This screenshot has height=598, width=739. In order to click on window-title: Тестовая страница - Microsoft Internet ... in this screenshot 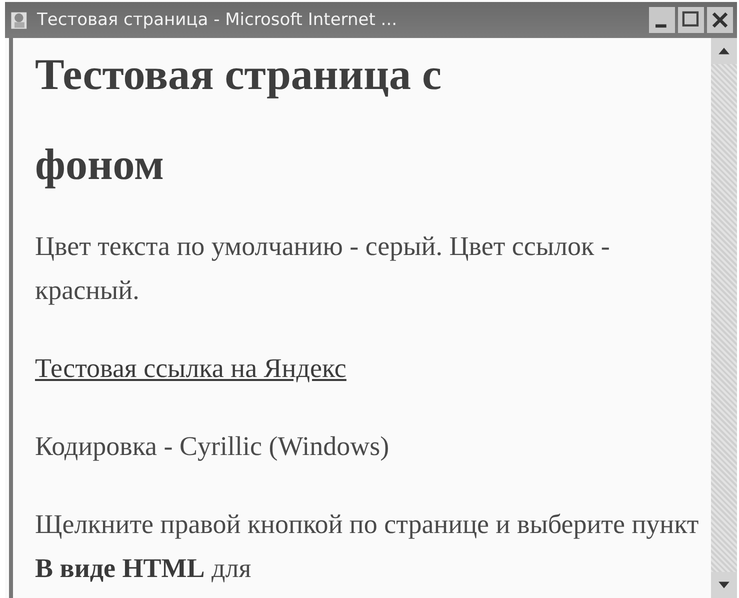, I will do `click(217, 20)`.